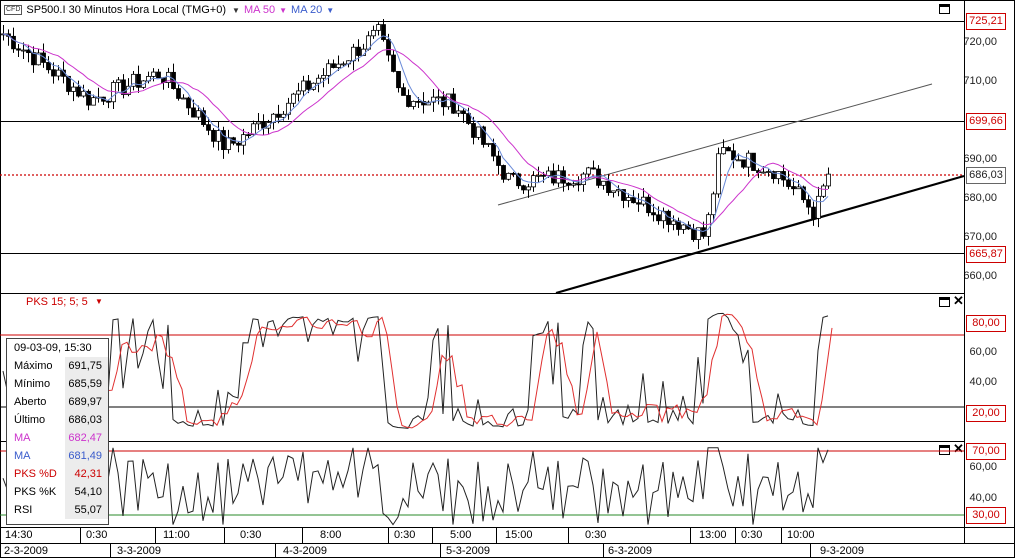  What do you see at coordinates (236, 10) in the screenshot?
I see `symbol-dropdown-icon: ▼` at bounding box center [236, 10].